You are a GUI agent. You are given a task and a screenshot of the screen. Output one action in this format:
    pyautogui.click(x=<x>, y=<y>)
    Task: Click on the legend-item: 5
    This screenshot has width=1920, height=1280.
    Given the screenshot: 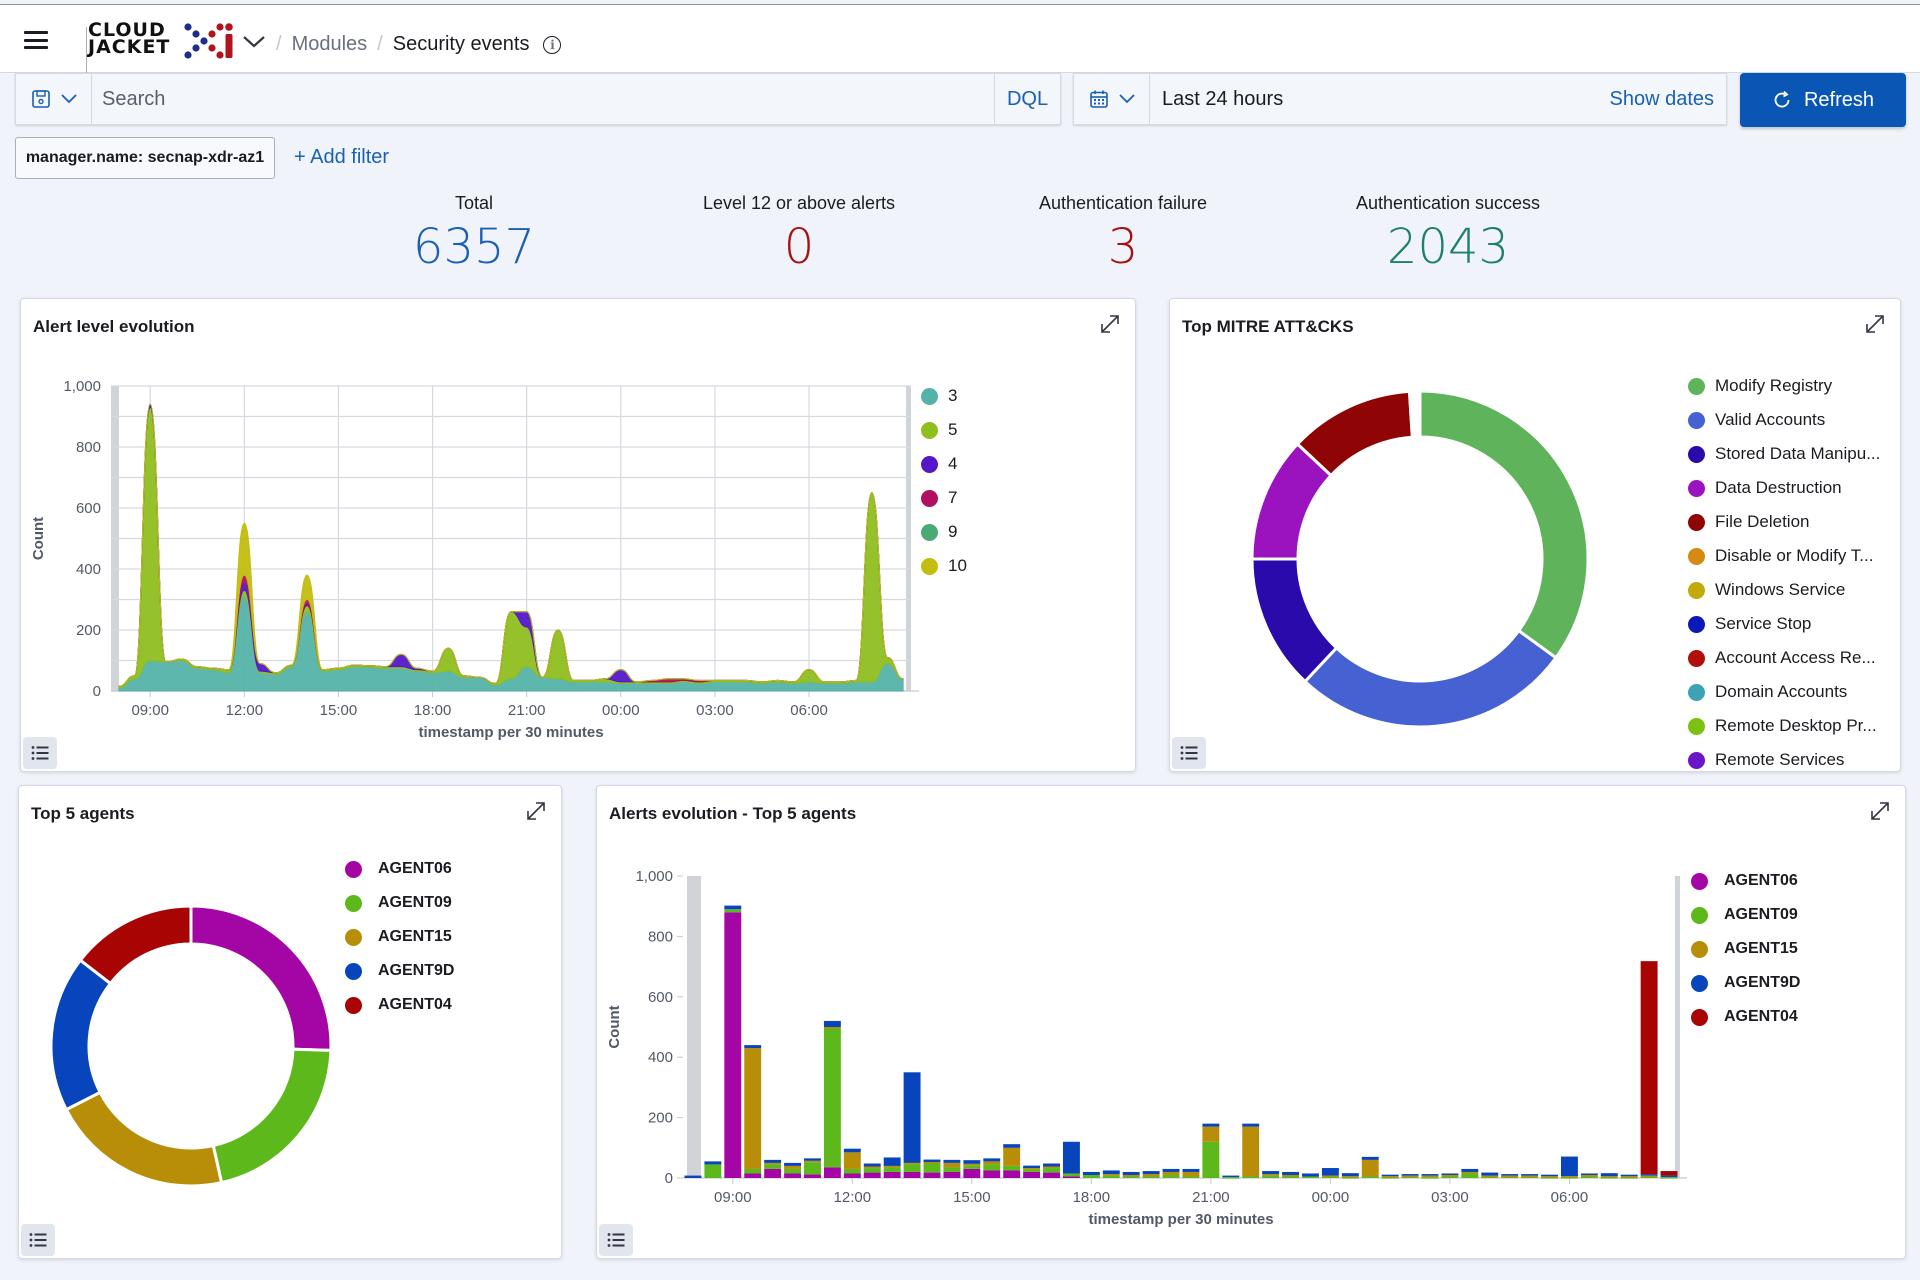 What is the action you would take?
    pyautogui.click(x=944, y=430)
    